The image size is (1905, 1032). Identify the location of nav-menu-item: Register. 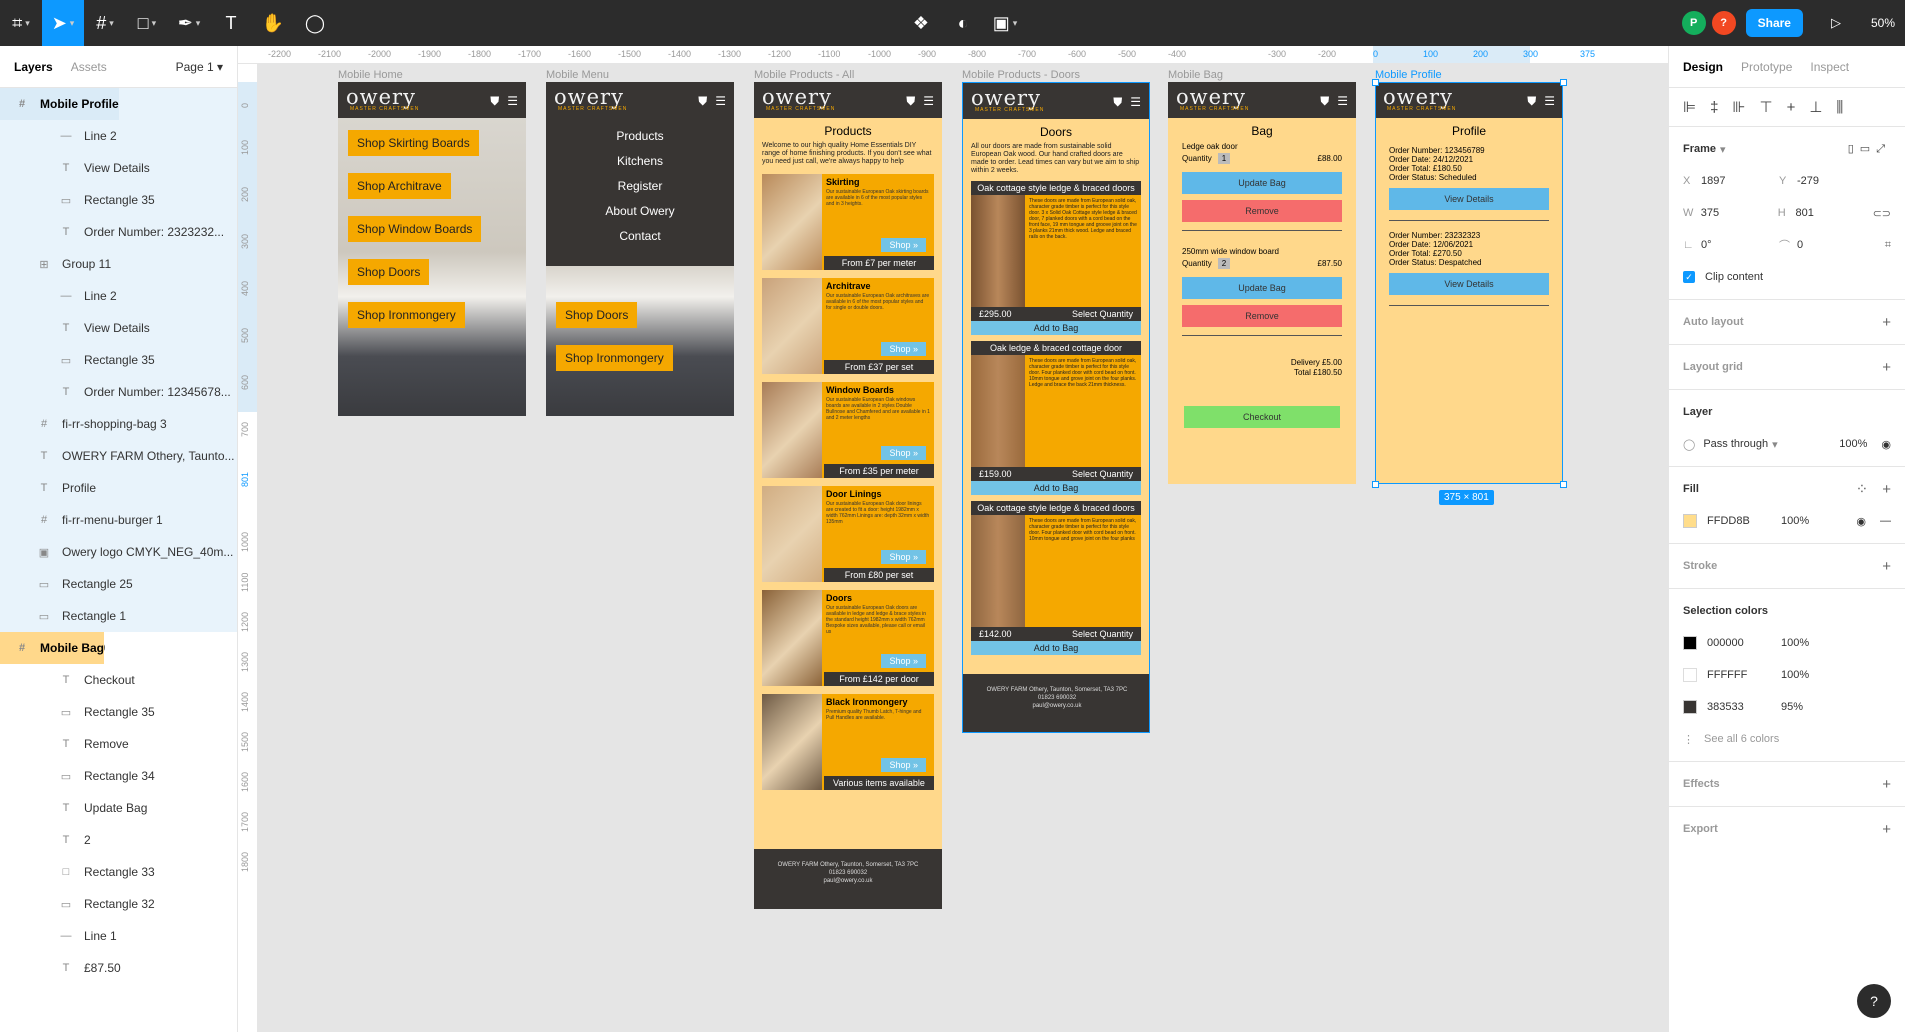
(640, 186).